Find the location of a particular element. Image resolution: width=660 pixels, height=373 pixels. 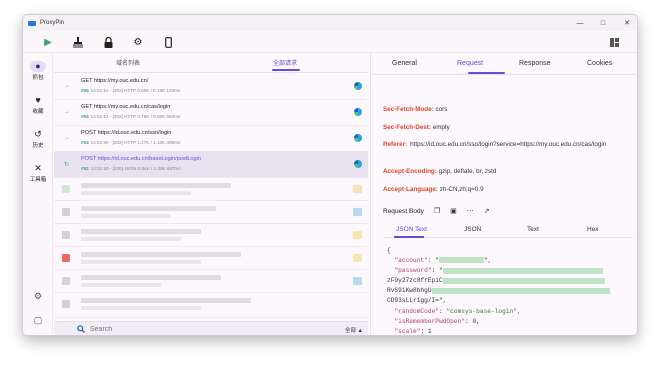

request-url: GET https://my.ouc.edu.cn/ is located at coordinates (115, 81).